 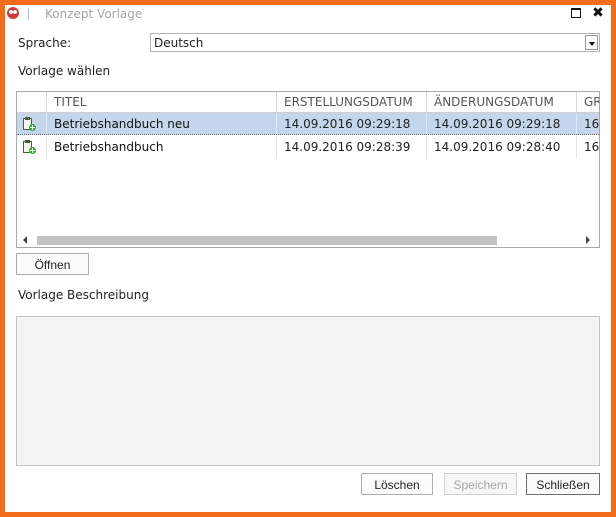 What do you see at coordinates (351, 147) in the screenshot?
I see `row-created: 14.09.2016 09:28:39` at bounding box center [351, 147].